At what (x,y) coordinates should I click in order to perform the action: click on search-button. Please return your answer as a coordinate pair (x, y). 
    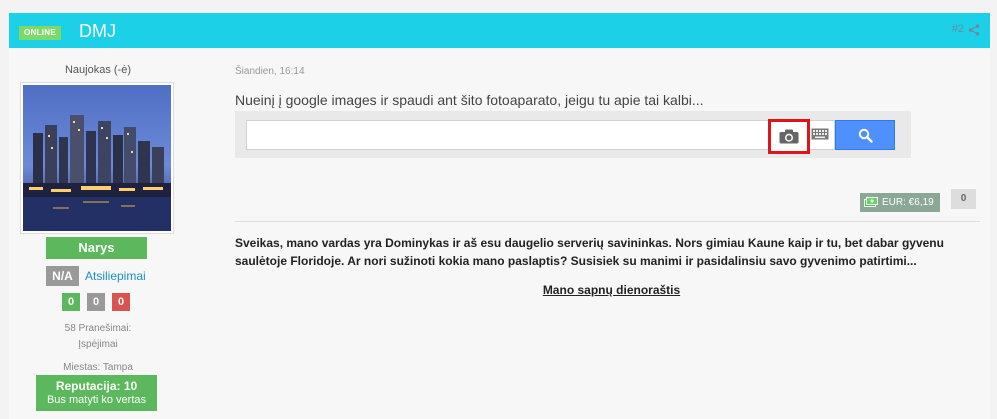
    Looking at the image, I should click on (865, 135).